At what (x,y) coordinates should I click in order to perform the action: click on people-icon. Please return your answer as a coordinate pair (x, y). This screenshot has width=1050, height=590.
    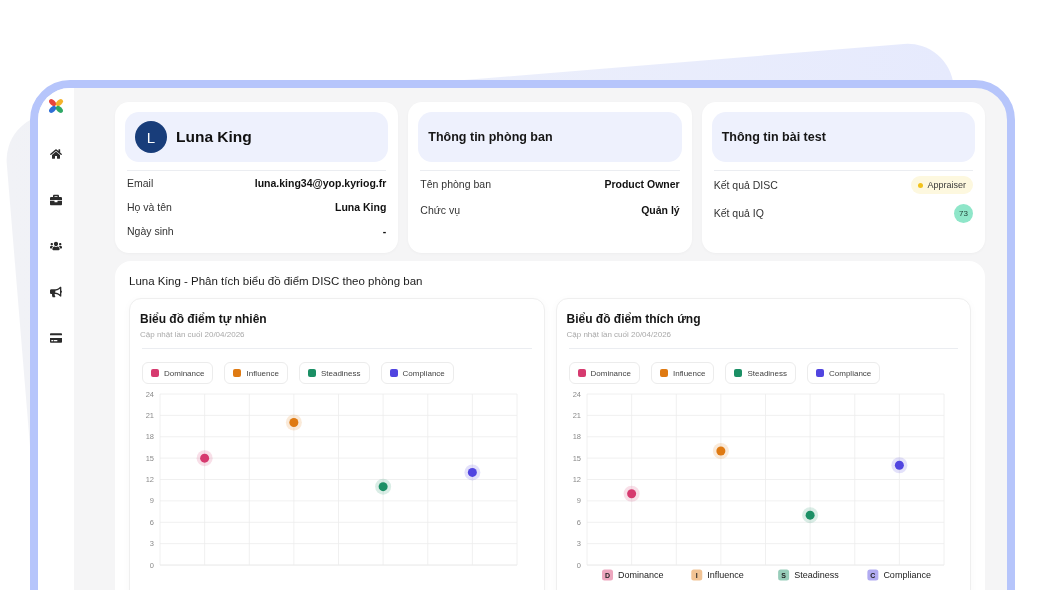
    Looking at the image, I should click on (56, 246).